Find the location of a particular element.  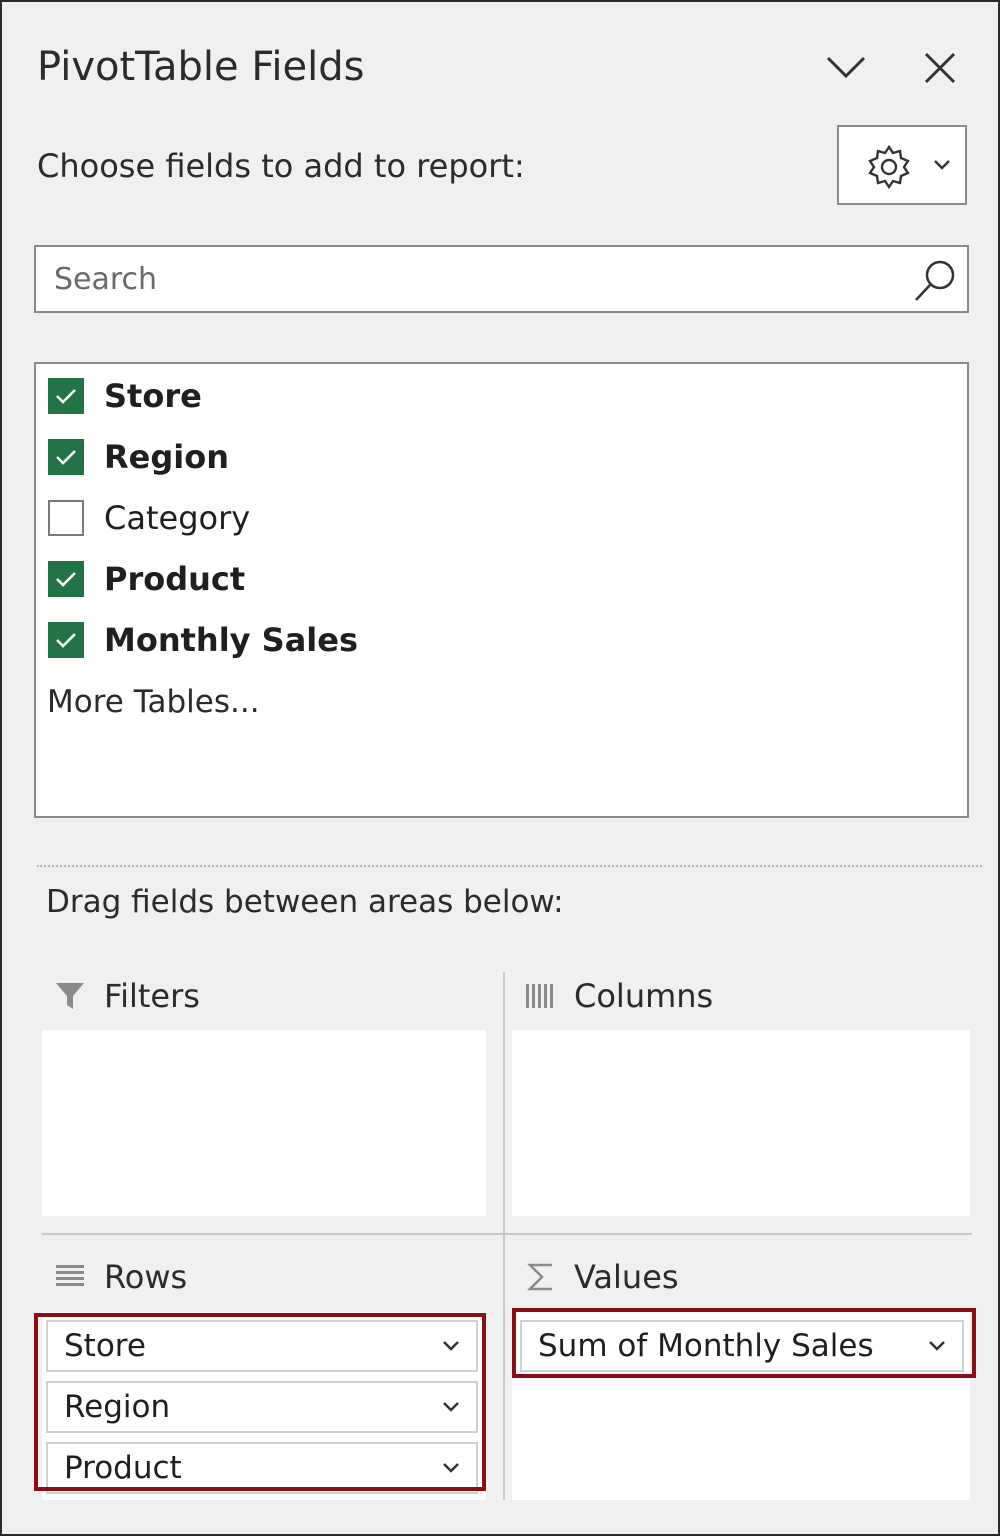

filters-area-header: Filters is located at coordinates (127, 996).